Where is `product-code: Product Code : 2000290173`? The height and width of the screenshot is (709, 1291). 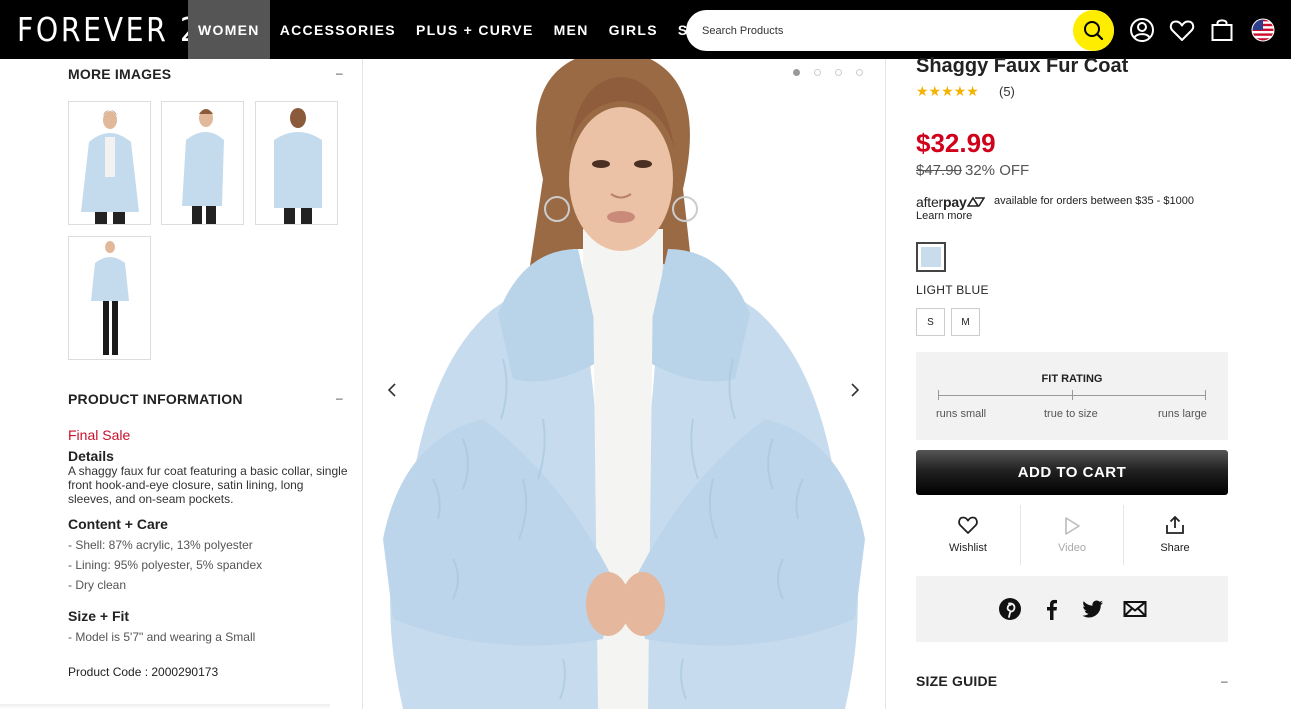 product-code: Product Code : 2000290173 is located at coordinates (143, 672).